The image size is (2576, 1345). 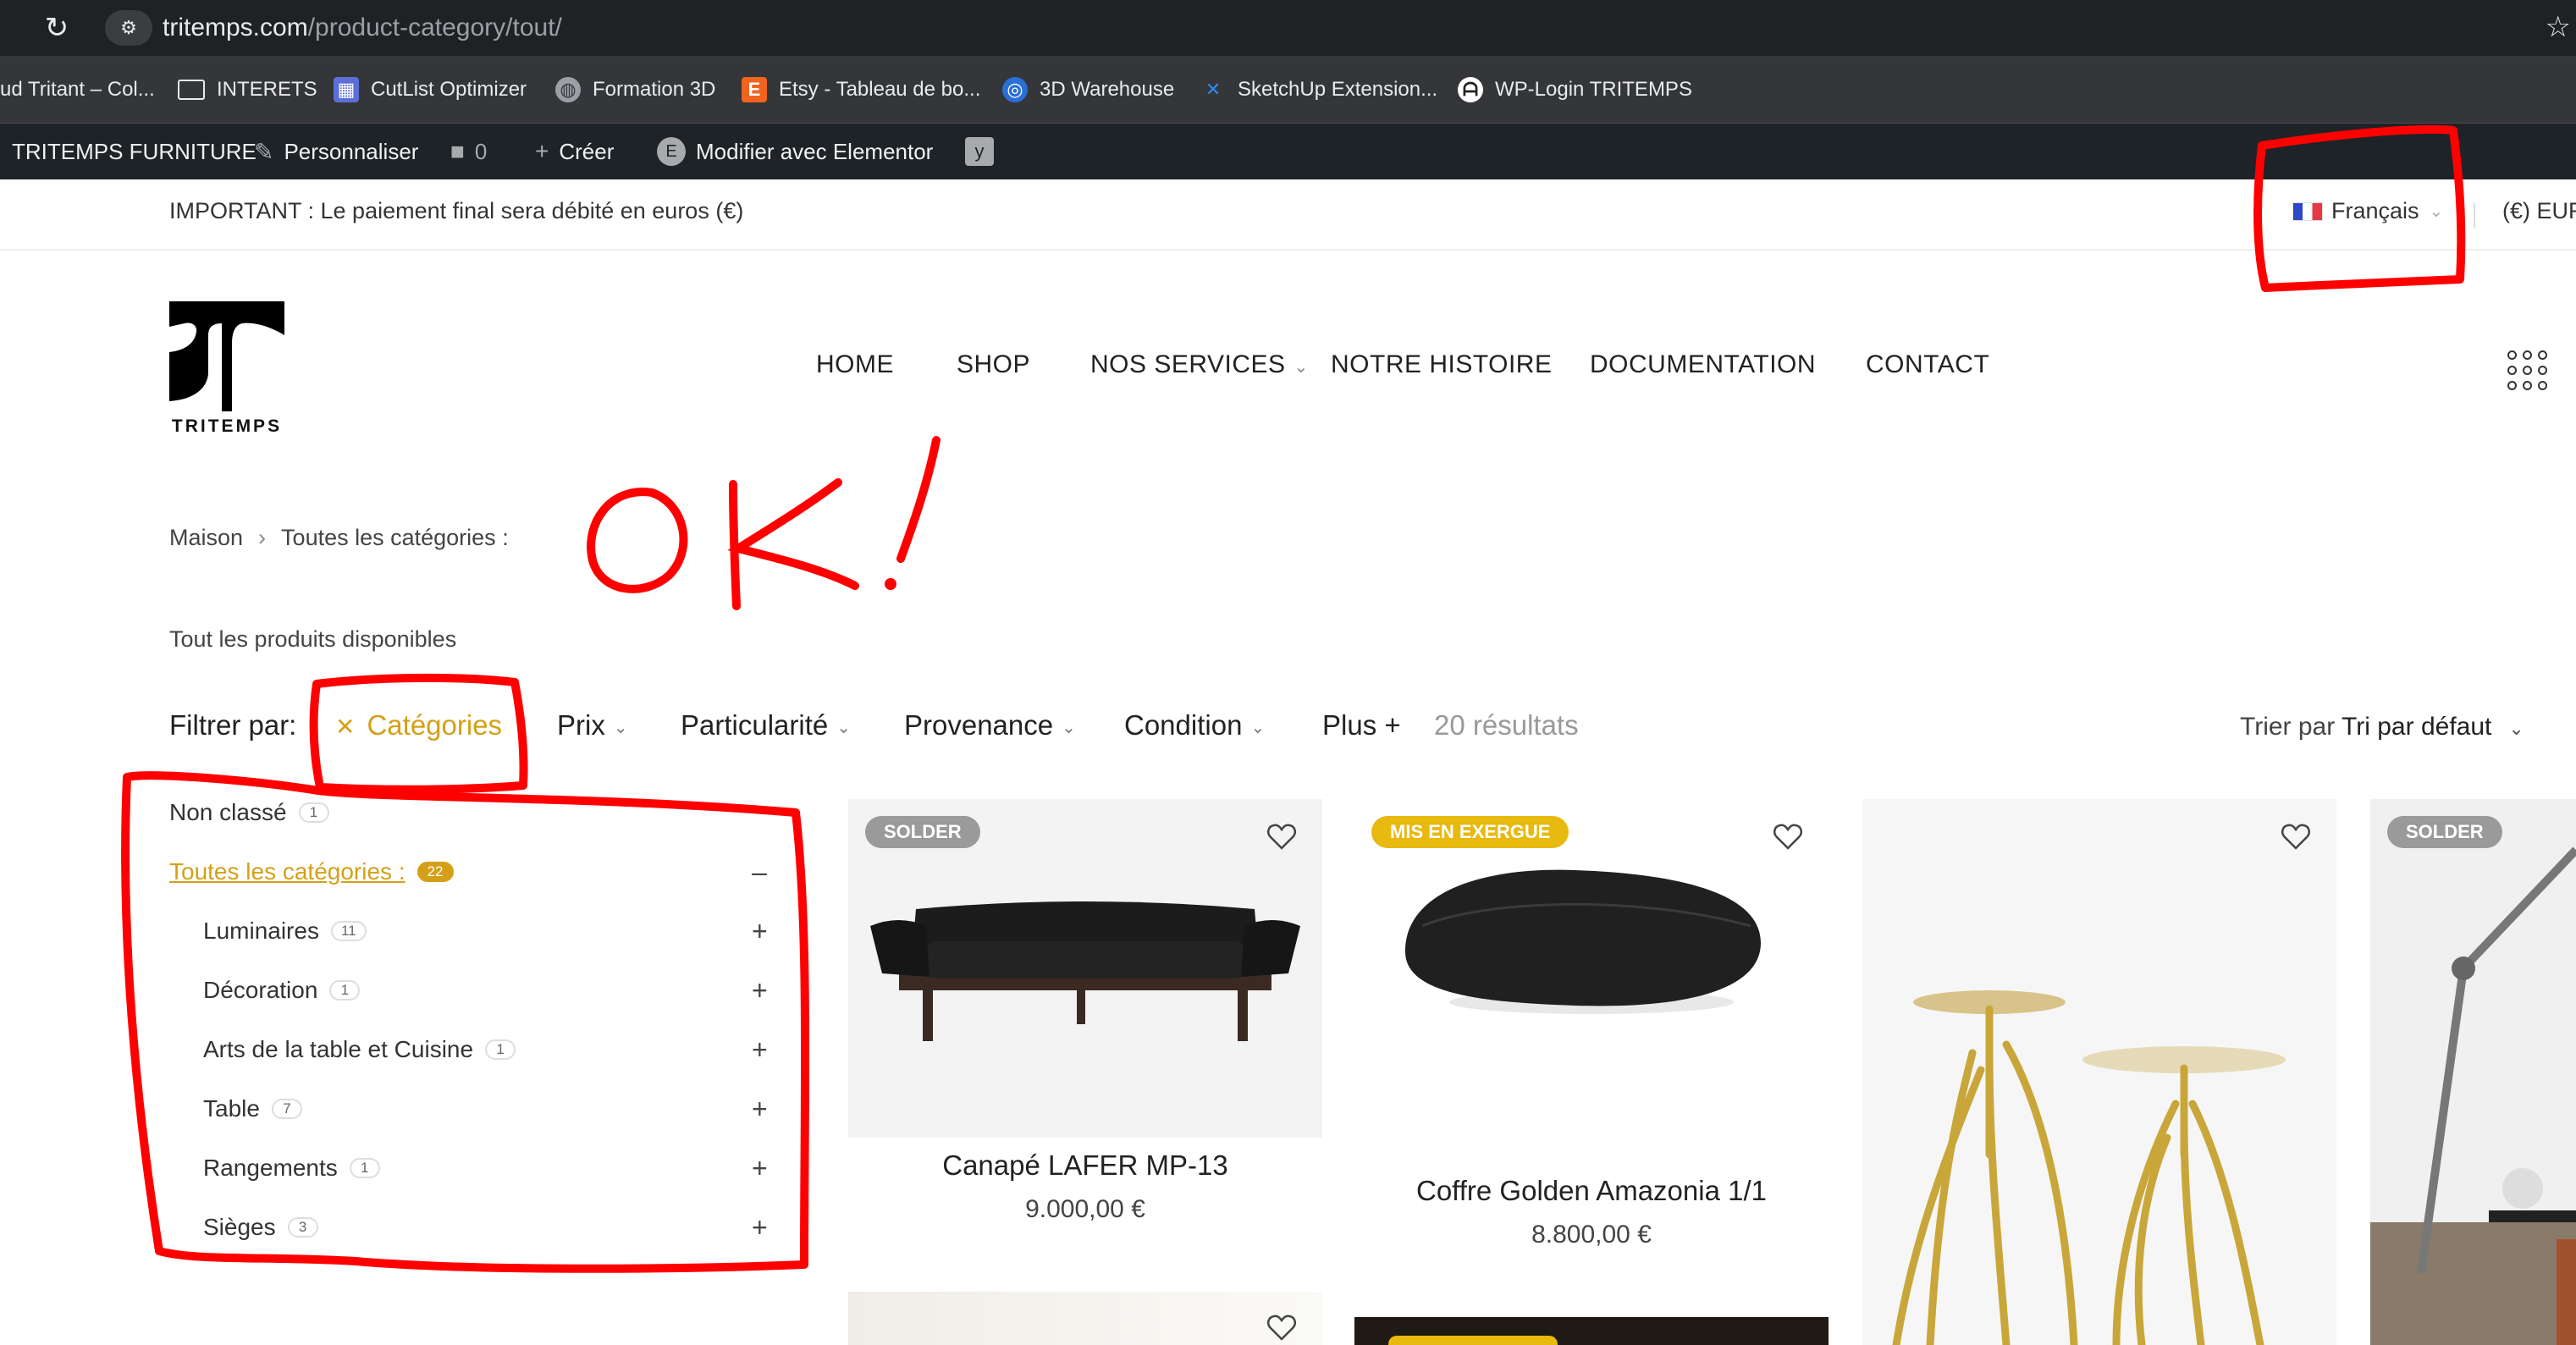 What do you see at coordinates (2367, 211) in the screenshot?
I see `language-switcher: Français ⌄` at bounding box center [2367, 211].